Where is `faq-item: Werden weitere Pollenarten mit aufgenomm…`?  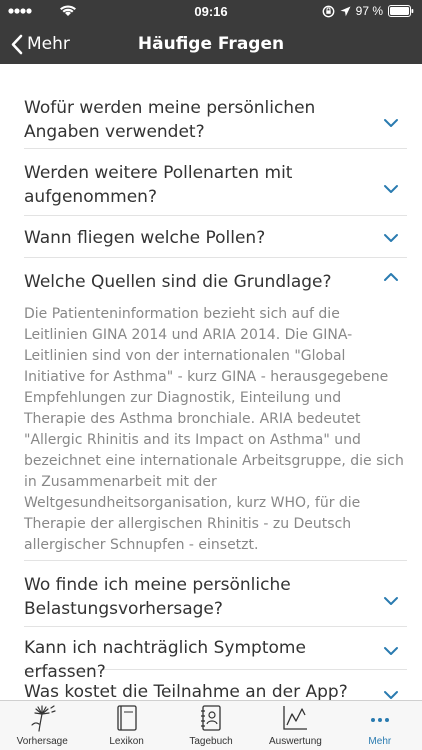 faq-item: Werden weitere Pollenarten mit aufgenomm… is located at coordinates (215, 182).